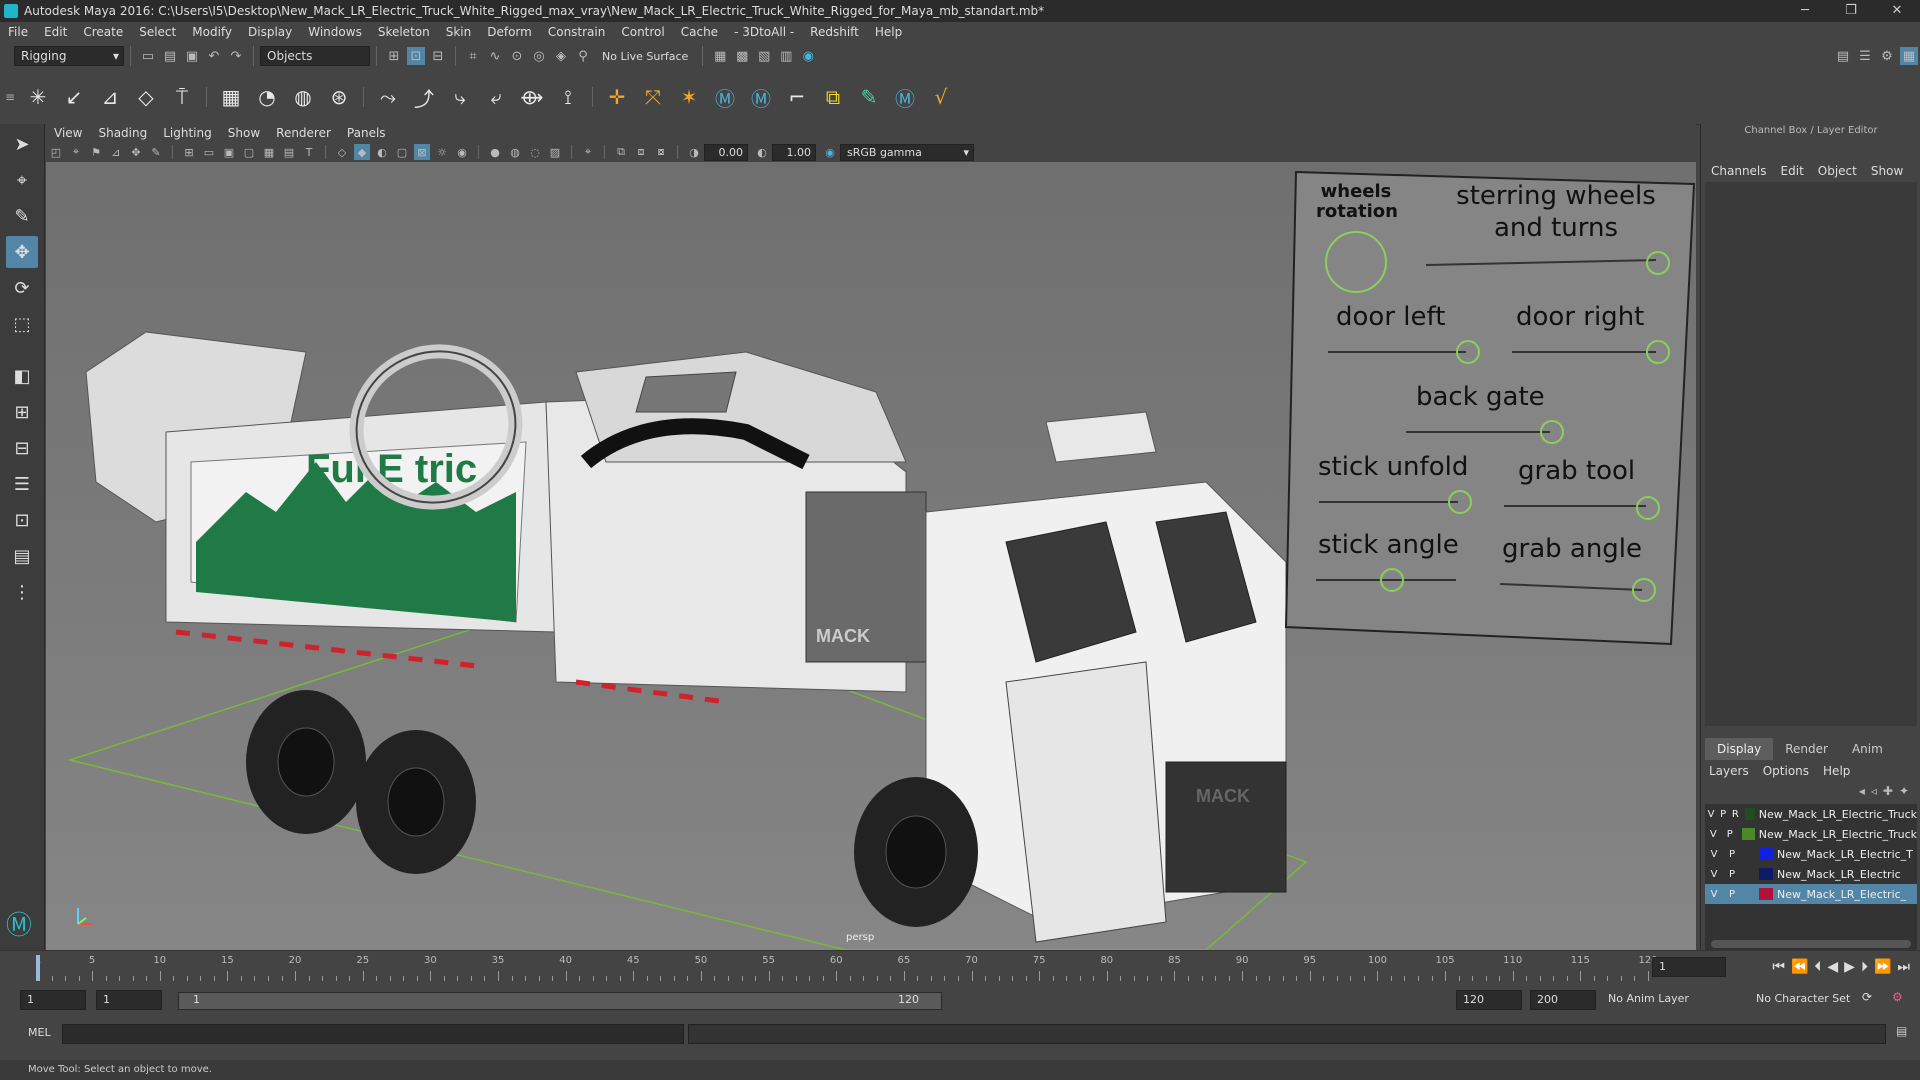 This screenshot has width=1920, height=1080. Describe the element at coordinates (342, 152) in the screenshot. I see `wireframe-icon: ◇` at that location.